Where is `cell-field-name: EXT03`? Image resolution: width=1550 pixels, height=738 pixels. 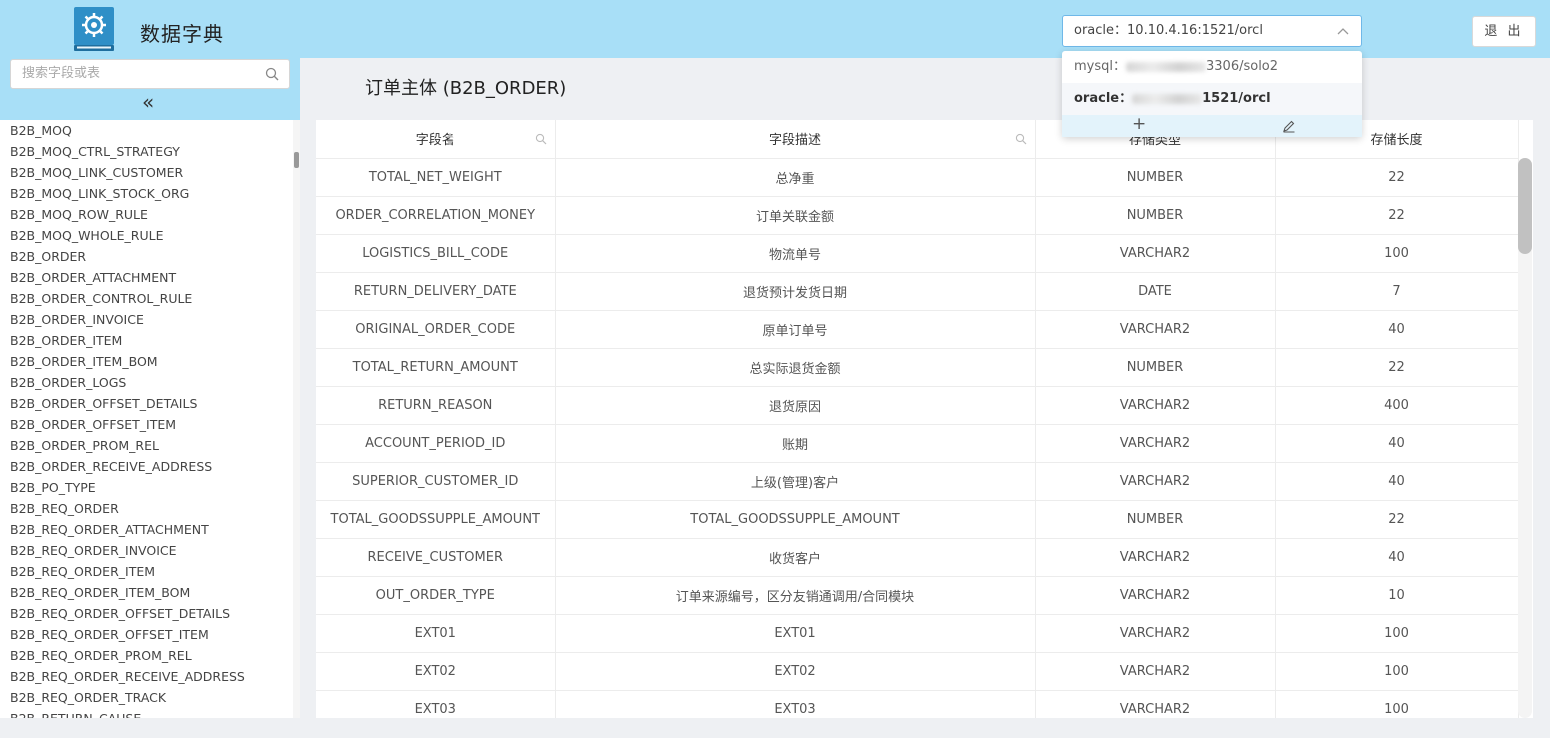
cell-field-name: EXT03 is located at coordinates (436, 704).